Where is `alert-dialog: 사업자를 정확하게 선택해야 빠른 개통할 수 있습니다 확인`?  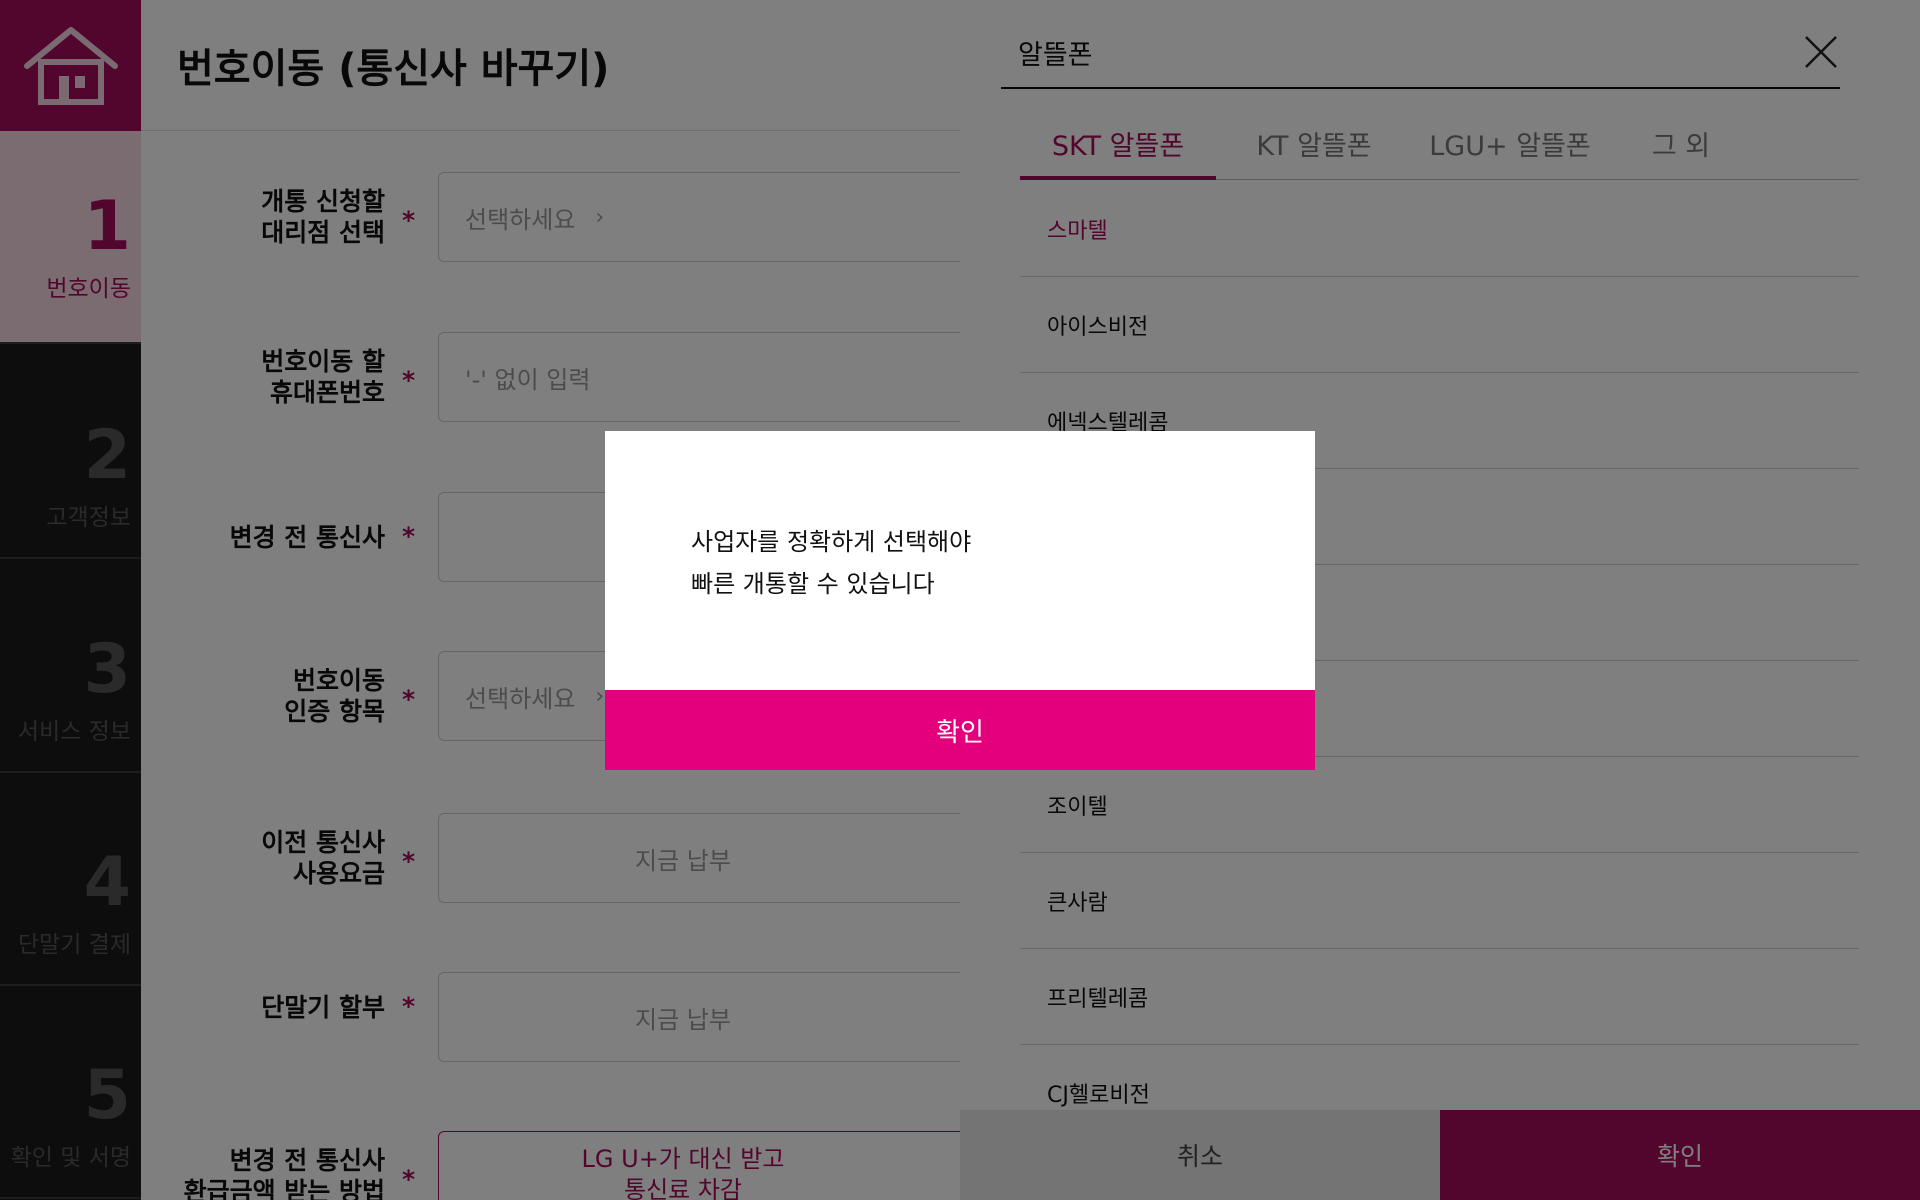
alert-dialog: 사업자를 정확하게 선택해야 빠른 개통할 수 있습니다 확인 is located at coordinates (960, 600).